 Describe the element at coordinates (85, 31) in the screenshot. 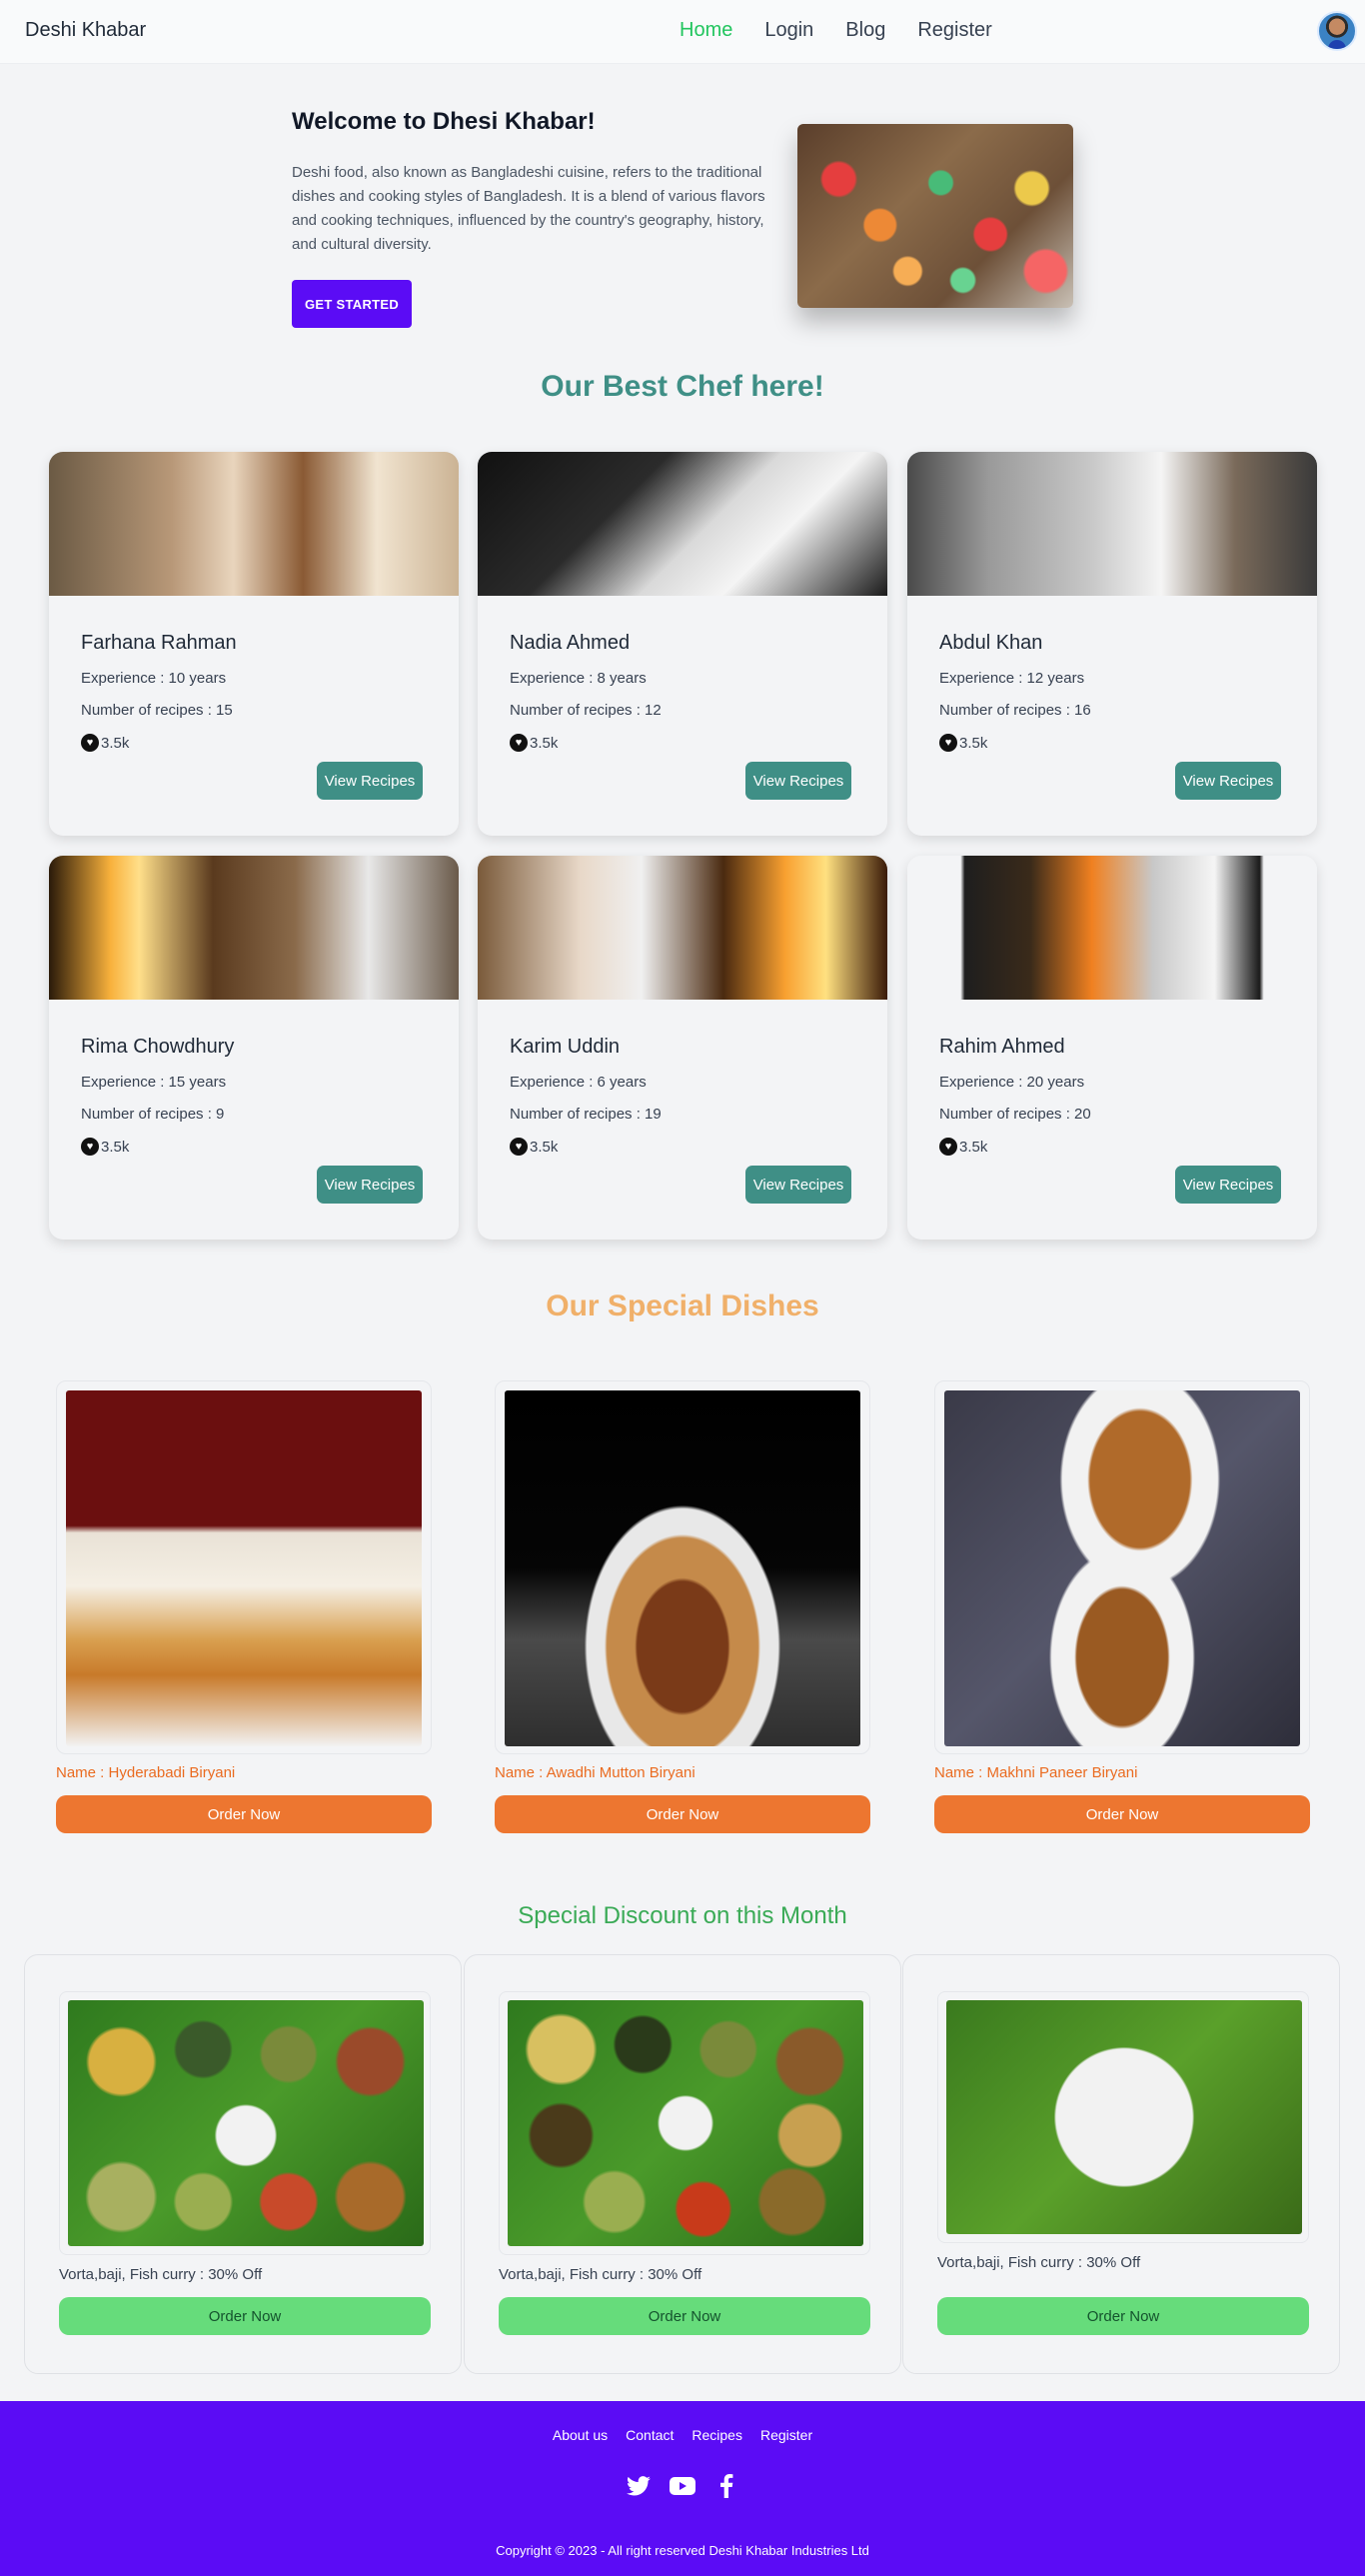

I see `brand-logo: Deshi Khabar` at that location.